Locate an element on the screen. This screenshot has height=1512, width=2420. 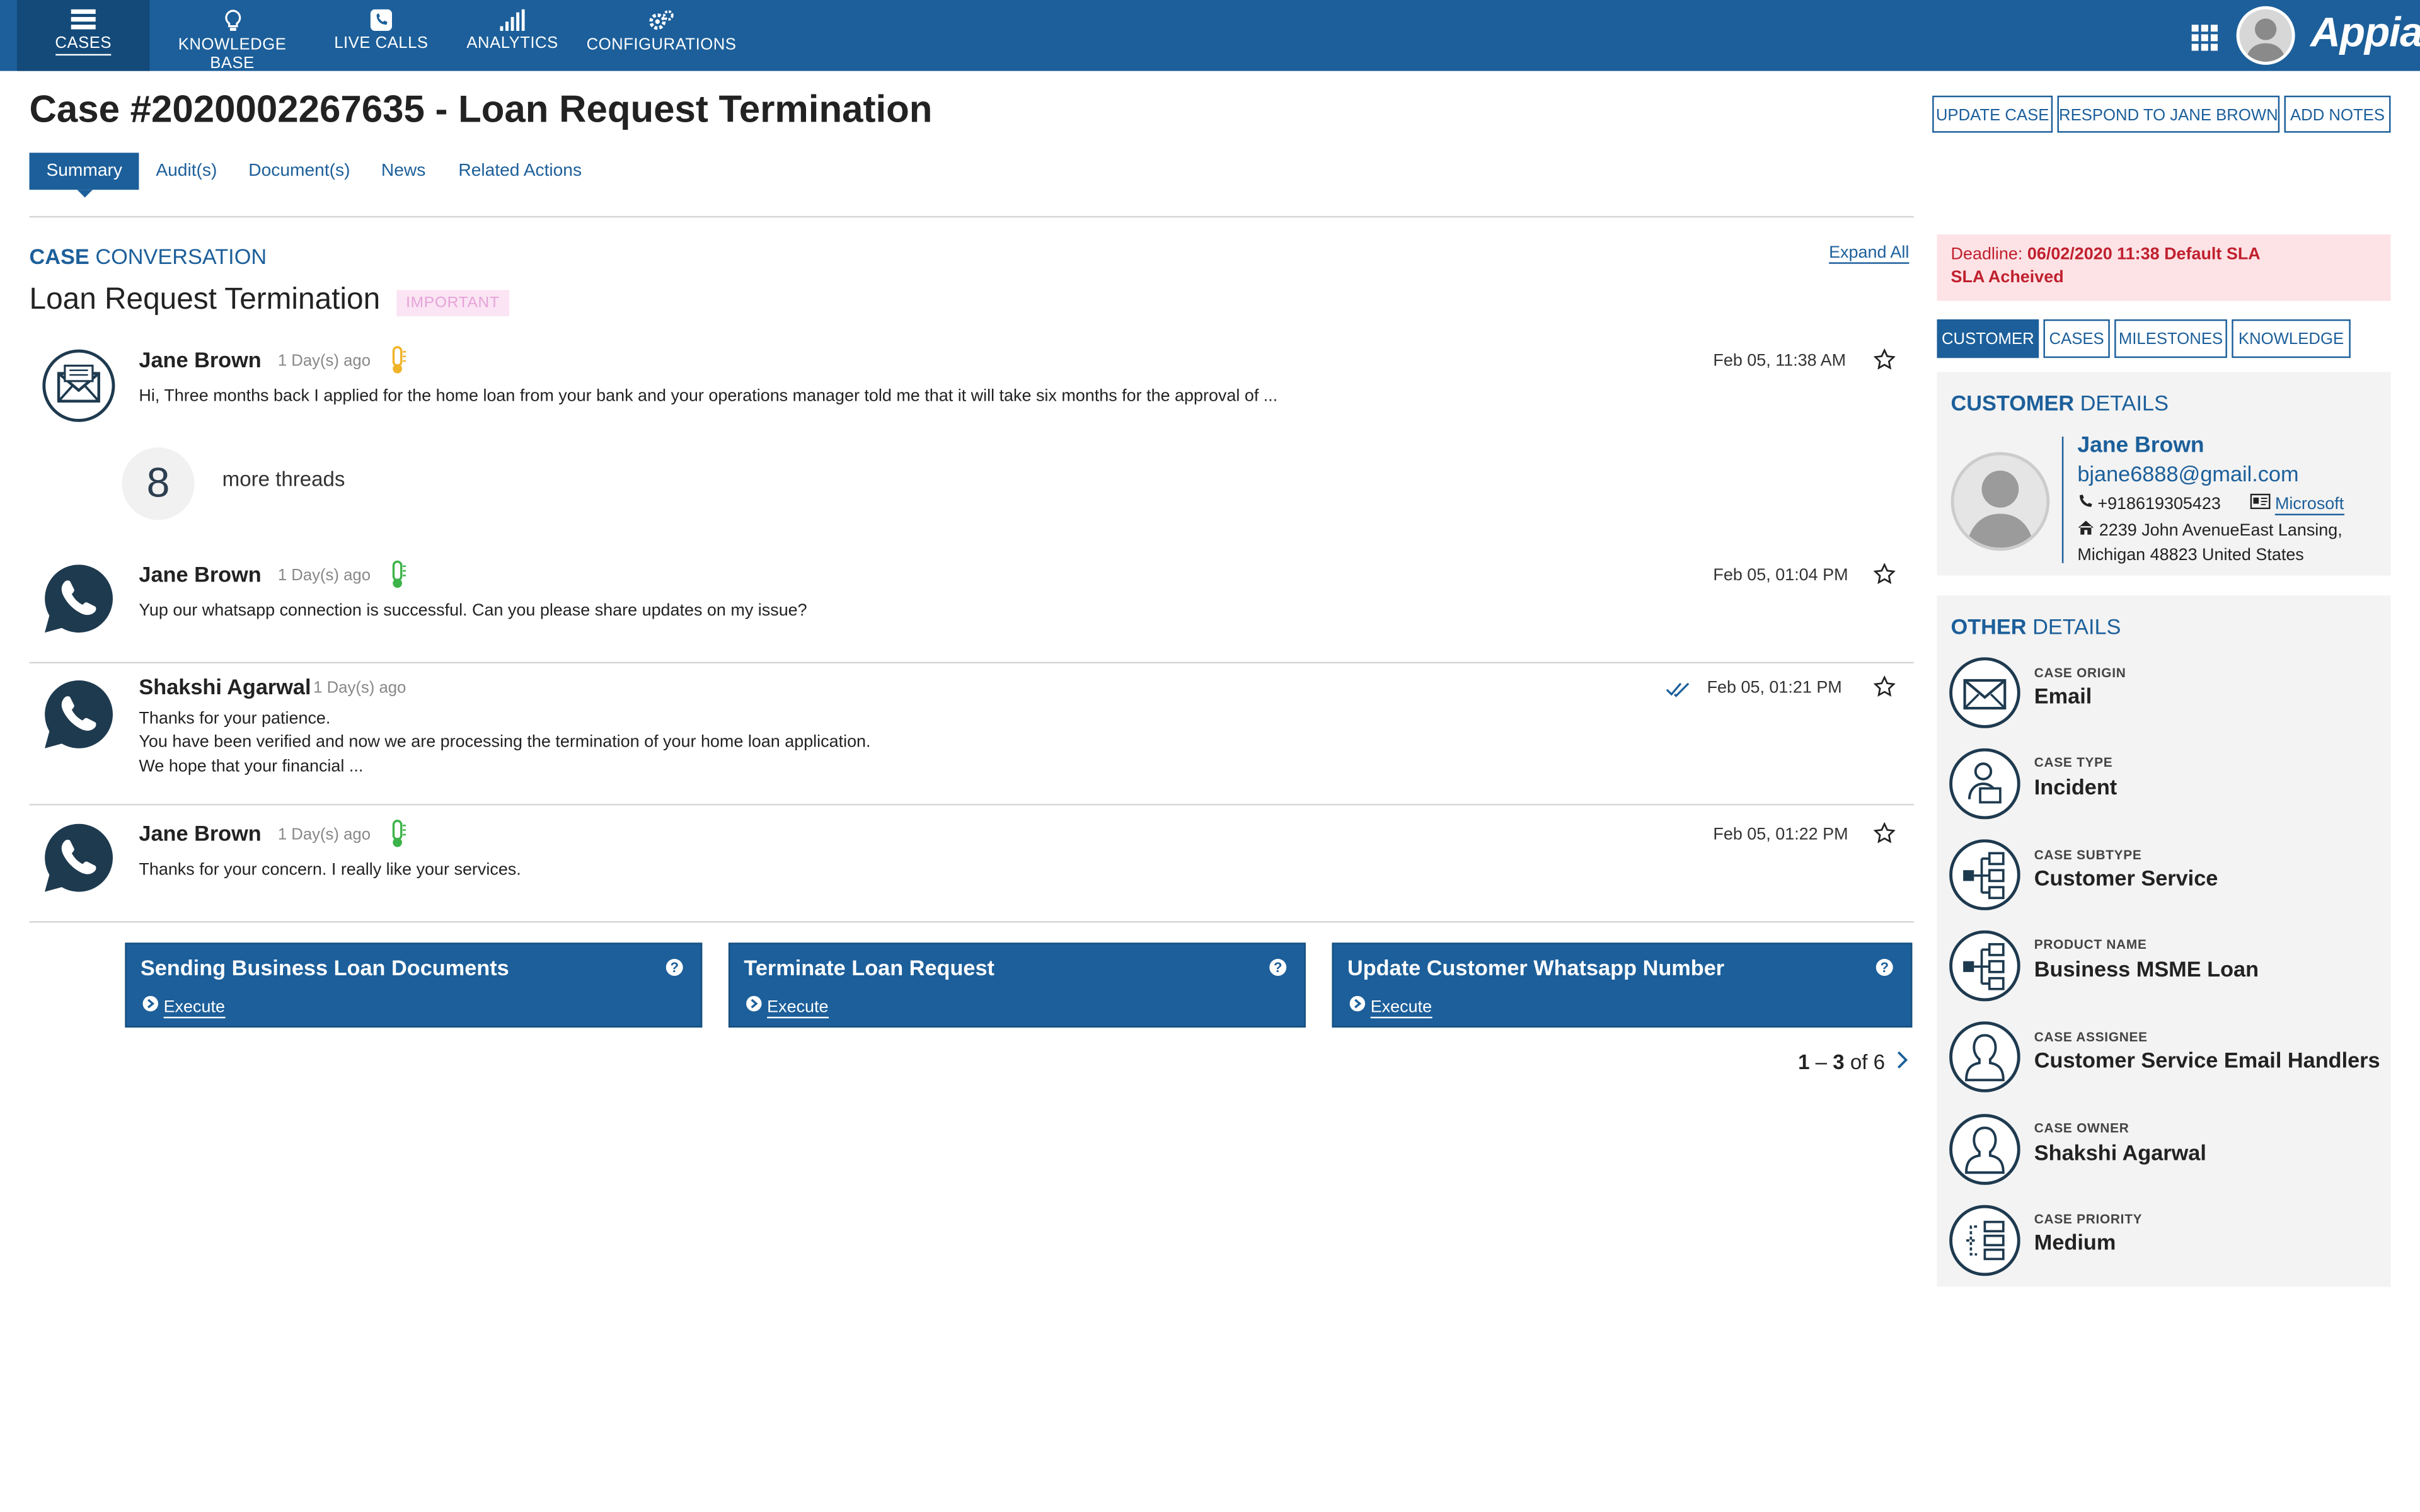
lightbulb-icon is located at coordinates (232, 20).